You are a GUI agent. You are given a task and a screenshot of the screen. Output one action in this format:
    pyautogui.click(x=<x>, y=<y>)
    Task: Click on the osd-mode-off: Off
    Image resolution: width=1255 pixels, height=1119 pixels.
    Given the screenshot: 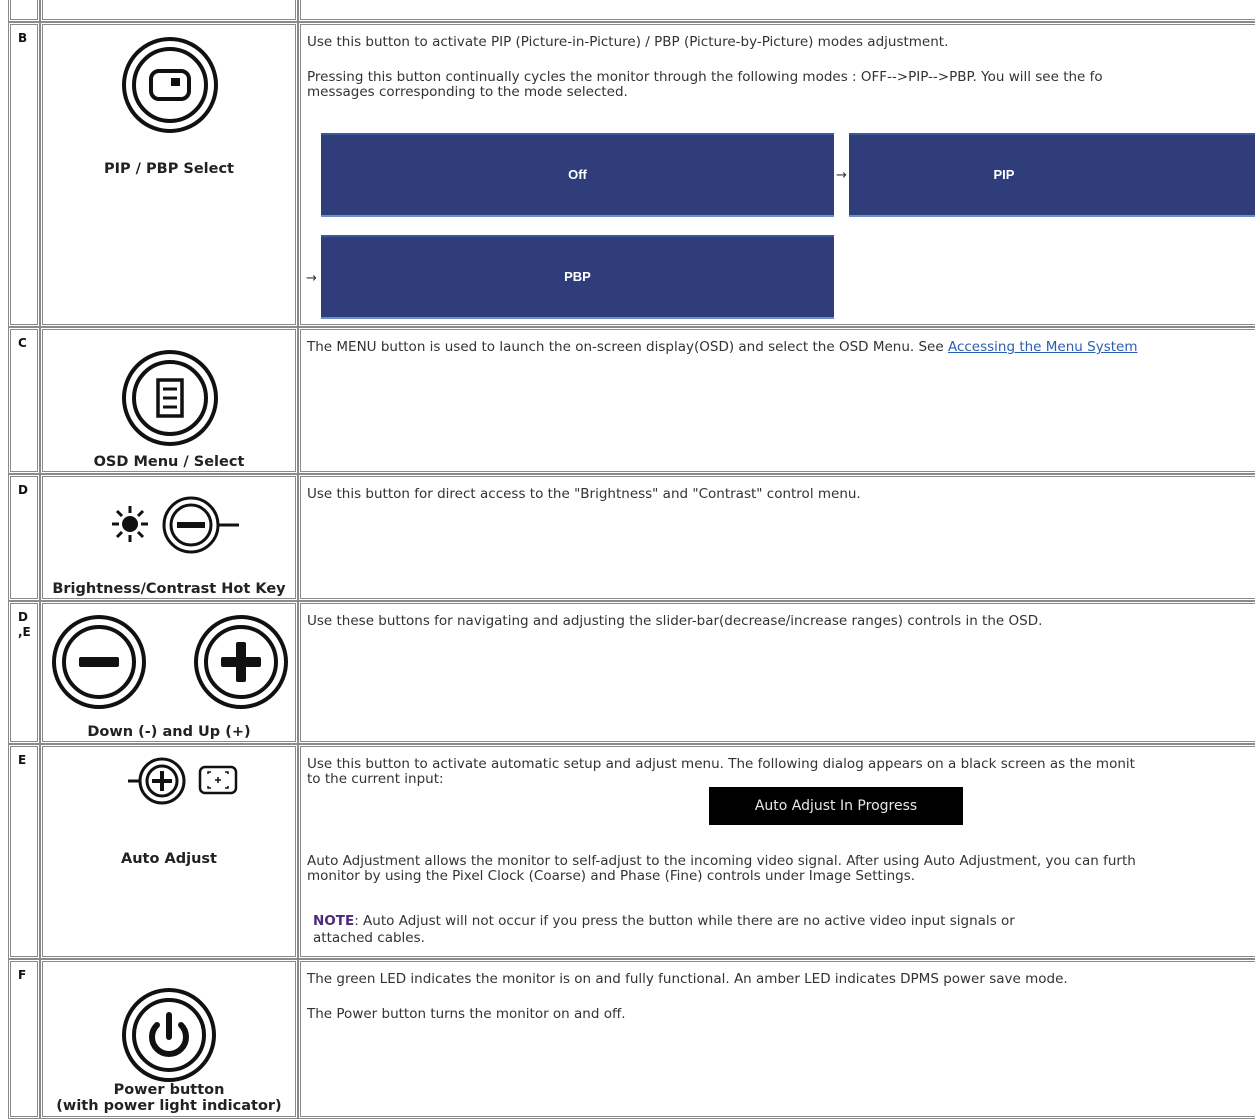 What is the action you would take?
    pyautogui.click(x=577, y=175)
    